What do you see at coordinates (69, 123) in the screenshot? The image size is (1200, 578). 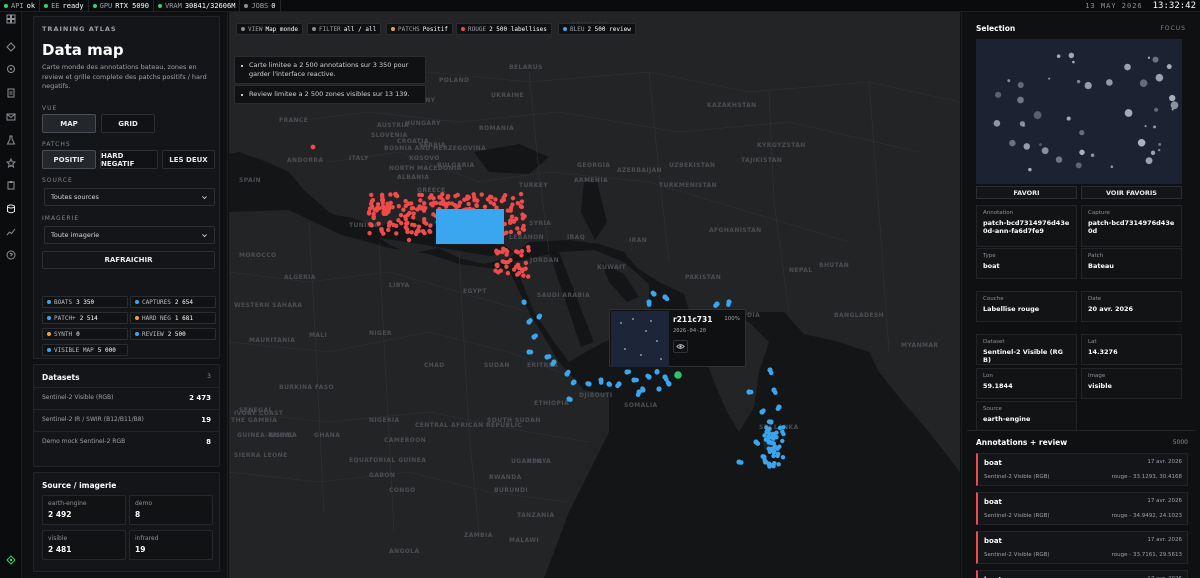 I see `view-map-button: MAP` at bounding box center [69, 123].